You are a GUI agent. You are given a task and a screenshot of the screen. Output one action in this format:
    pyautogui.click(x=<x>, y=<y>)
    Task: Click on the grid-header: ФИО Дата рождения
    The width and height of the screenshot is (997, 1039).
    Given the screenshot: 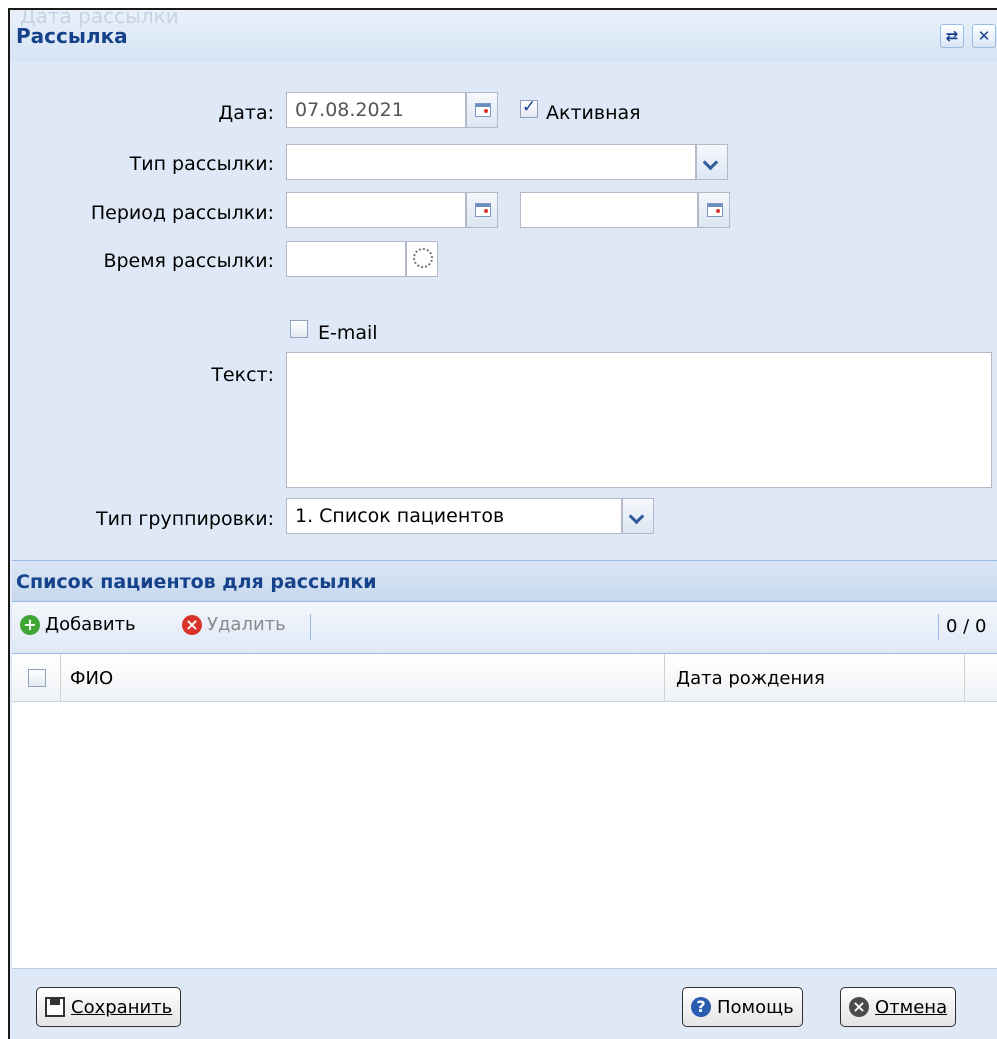 What is the action you would take?
    pyautogui.click(x=504, y=678)
    